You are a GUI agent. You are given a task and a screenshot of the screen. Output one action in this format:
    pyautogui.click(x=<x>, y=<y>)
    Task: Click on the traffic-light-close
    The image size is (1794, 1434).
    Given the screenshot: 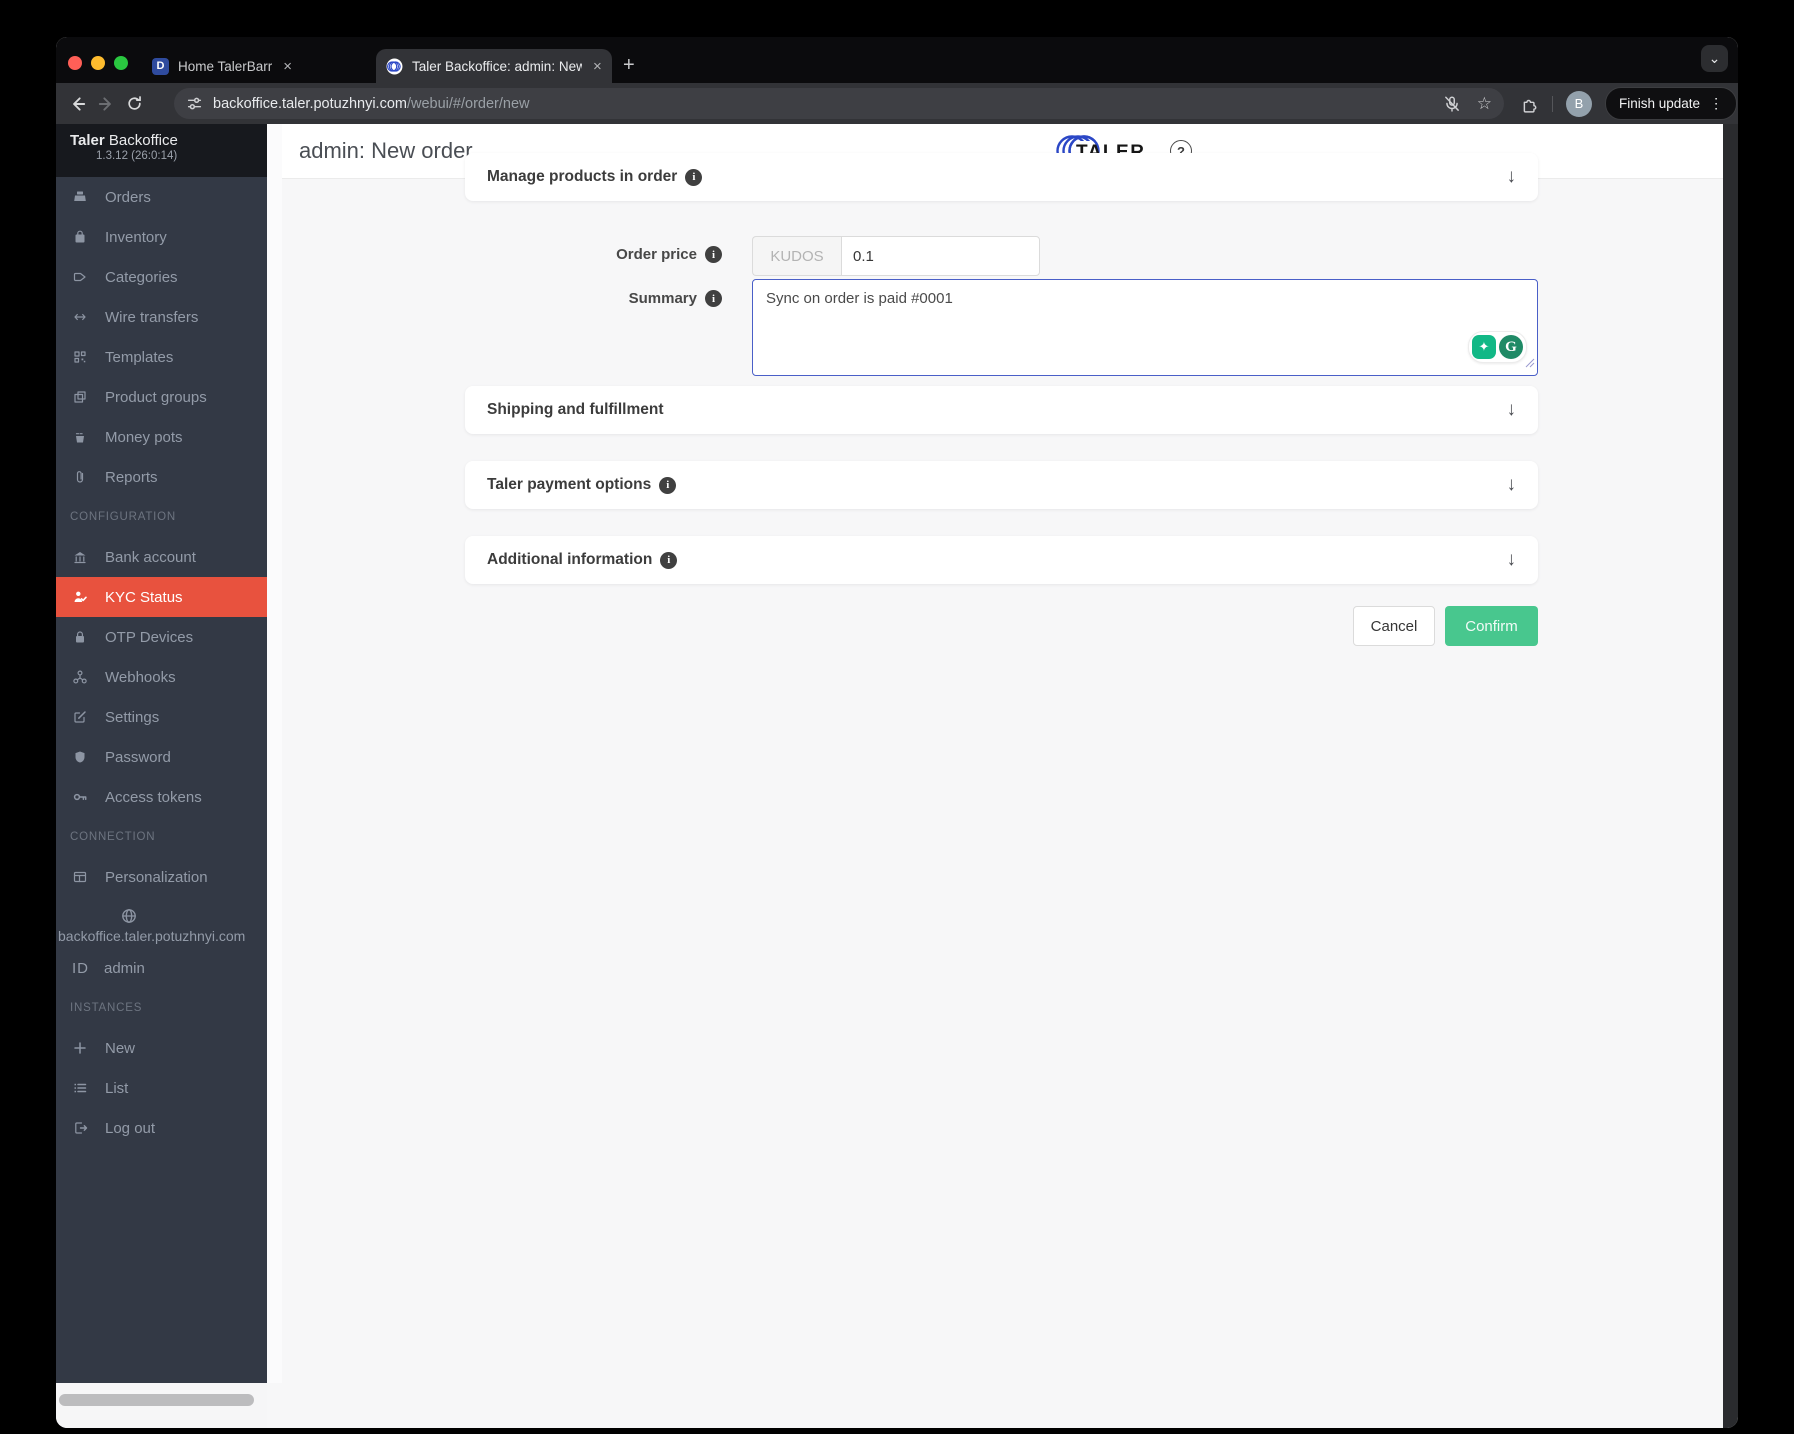 What is the action you would take?
    pyautogui.click(x=75, y=63)
    